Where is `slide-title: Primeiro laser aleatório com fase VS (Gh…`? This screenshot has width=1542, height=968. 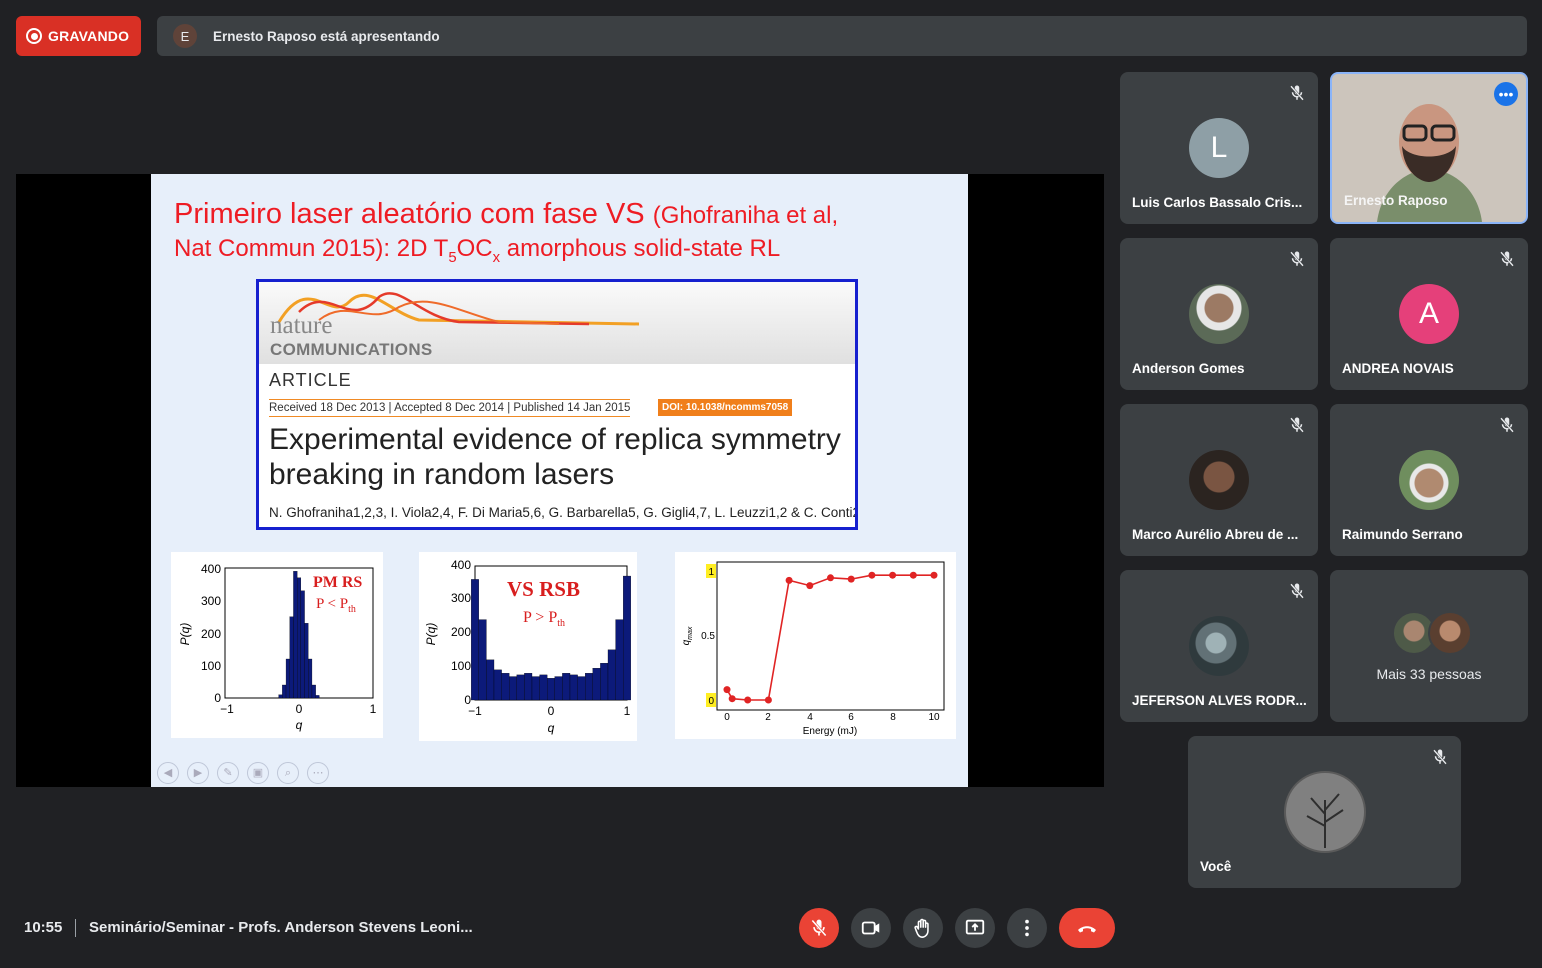 slide-title: Primeiro laser aleatório com fase VS (Gh… is located at coordinates (506, 214).